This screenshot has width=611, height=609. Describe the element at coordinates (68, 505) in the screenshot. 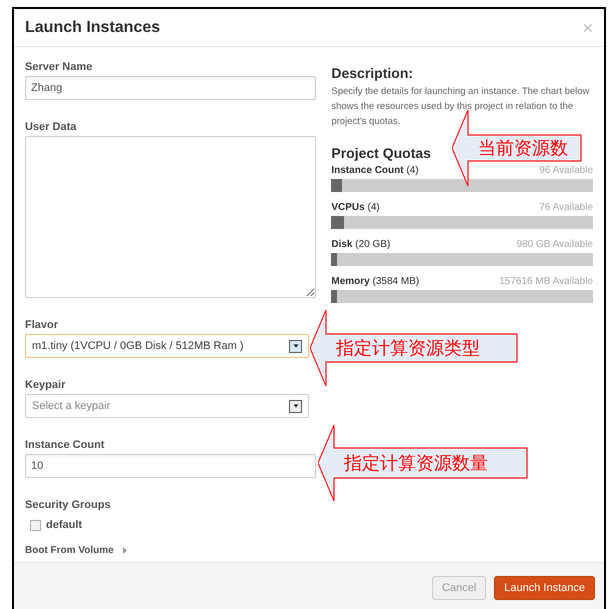

I see `field-label: Security Groups` at that location.